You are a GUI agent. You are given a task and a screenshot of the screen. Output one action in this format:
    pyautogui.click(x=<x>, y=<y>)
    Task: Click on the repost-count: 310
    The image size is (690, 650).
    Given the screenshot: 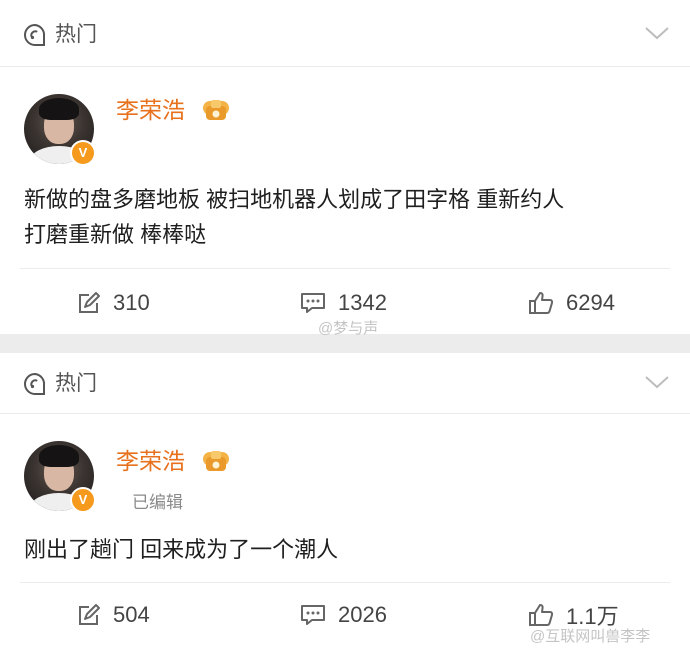 What is the action you would take?
    pyautogui.click(x=131, y=302)
    